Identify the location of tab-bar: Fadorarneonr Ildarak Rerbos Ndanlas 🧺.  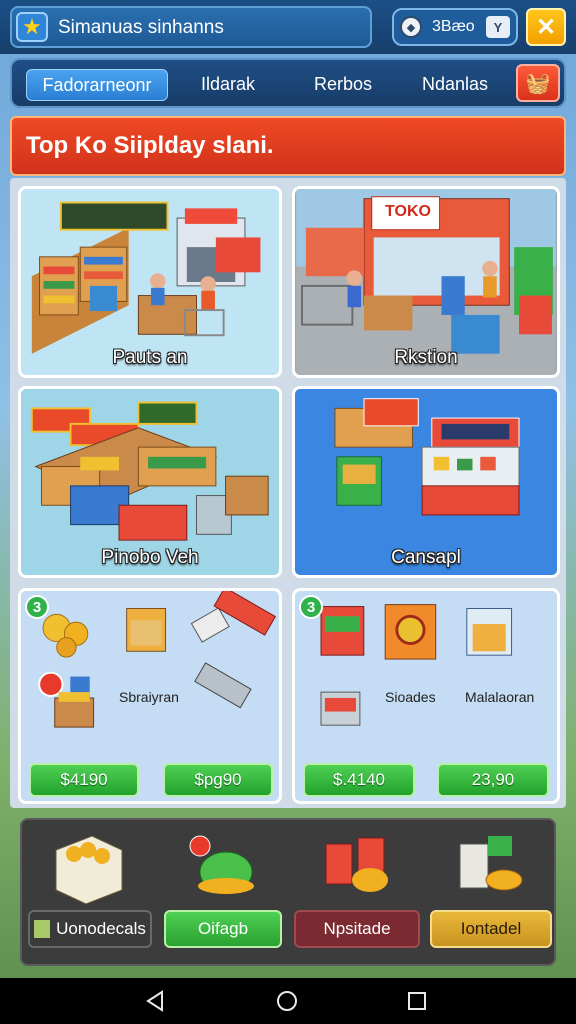
(288, 83).